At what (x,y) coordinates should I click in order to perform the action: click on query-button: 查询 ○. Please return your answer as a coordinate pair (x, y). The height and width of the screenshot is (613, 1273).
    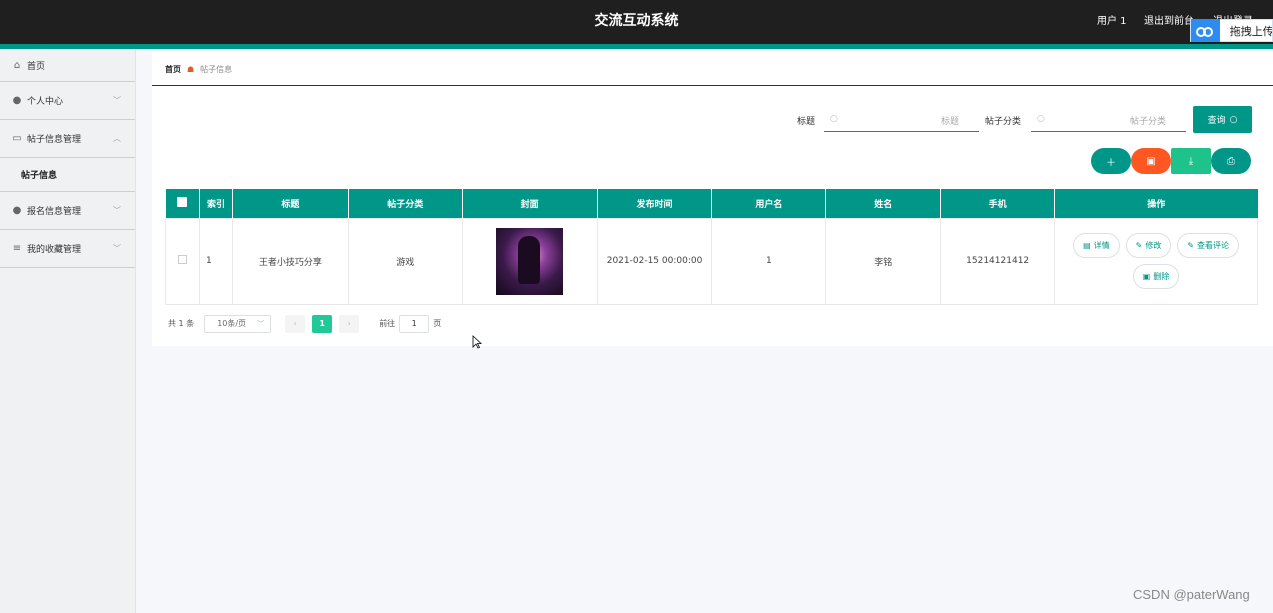
    Looking at the image, I should click on (1222, 119).